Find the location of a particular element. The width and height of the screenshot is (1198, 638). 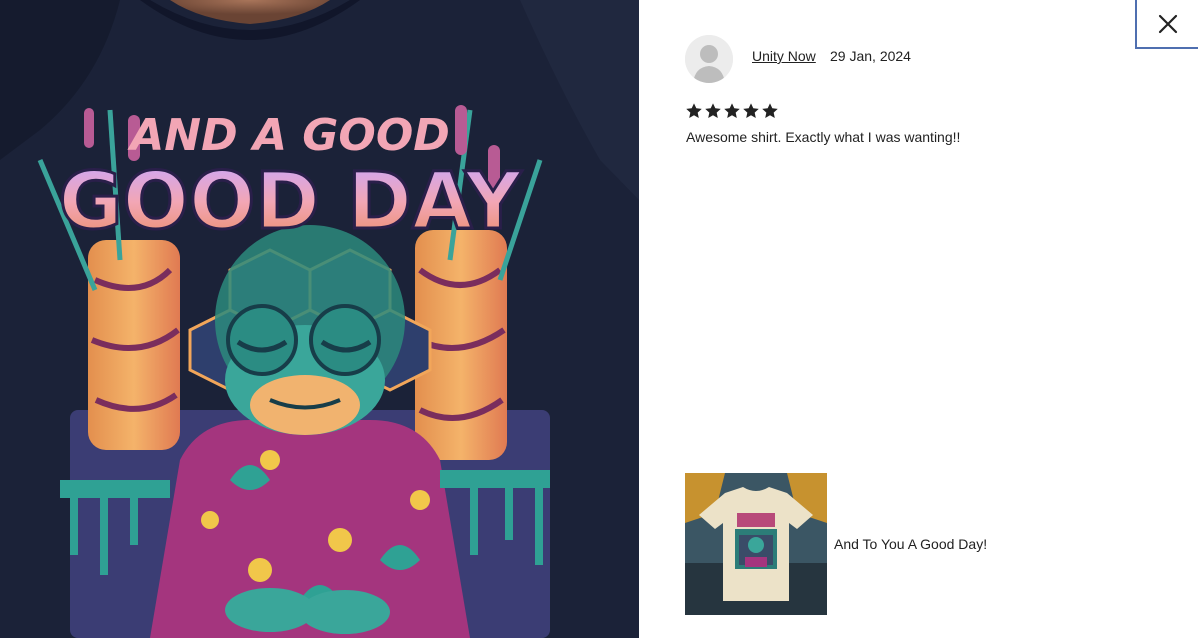

product-title-link: And To You A Good Day! is located at coordinates (910, 544).